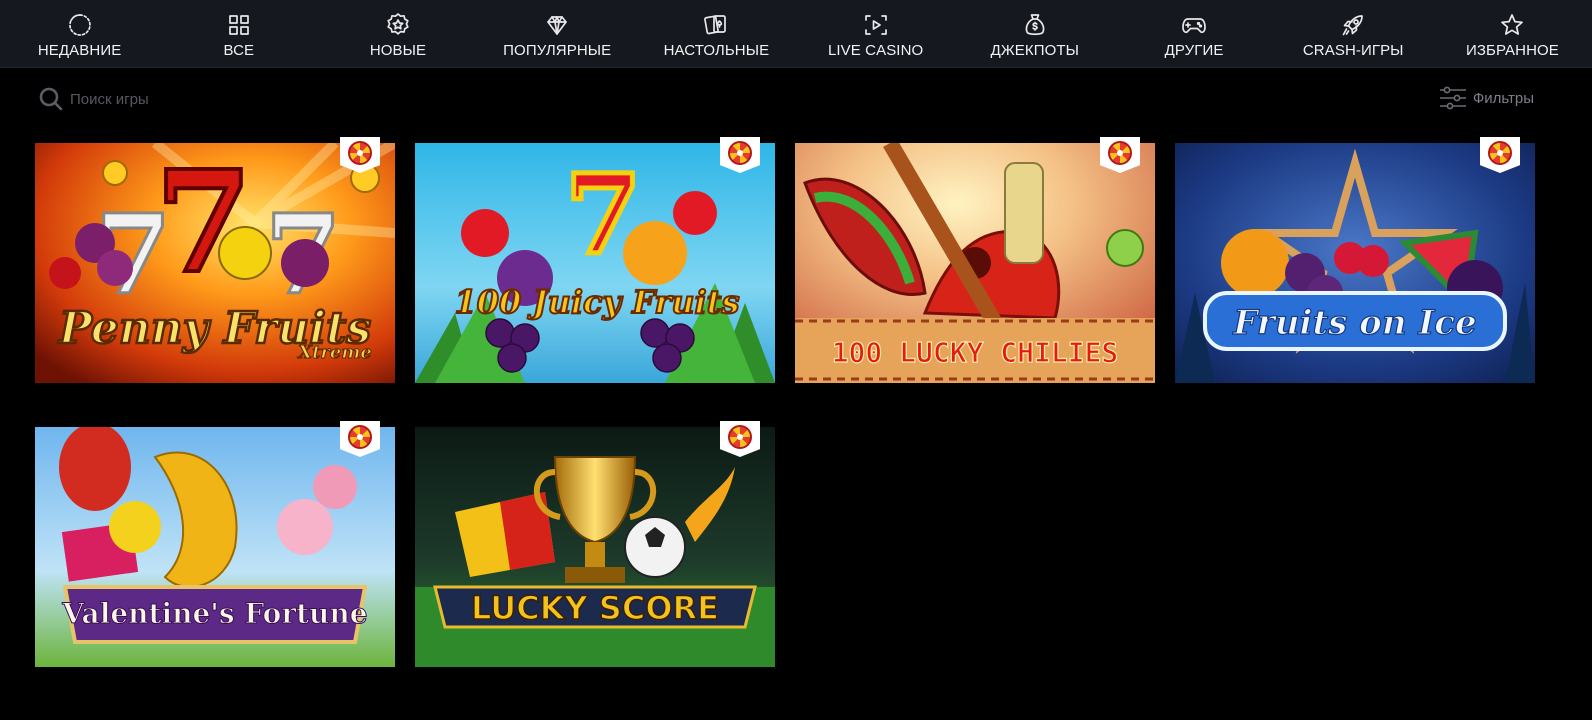 The height and width of the screenshot is (720, 1592). Describe the element at coordinates (1035, 25) in the screenshot. I see `money-bag-icon` at that location.